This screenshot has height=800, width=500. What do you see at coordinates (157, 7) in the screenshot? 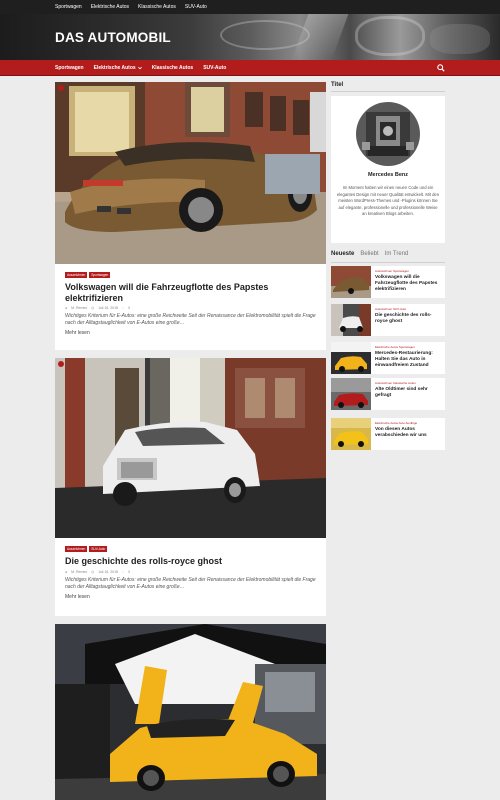
I see `top-link-klassische-autos: Klassische Autos` at bounding box center [157, 7].